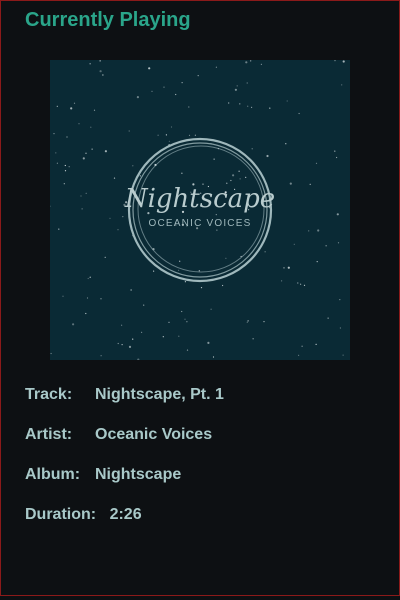 The image size is (400, 600). I want to click on artist-label: Artist:, so click(49, 434).